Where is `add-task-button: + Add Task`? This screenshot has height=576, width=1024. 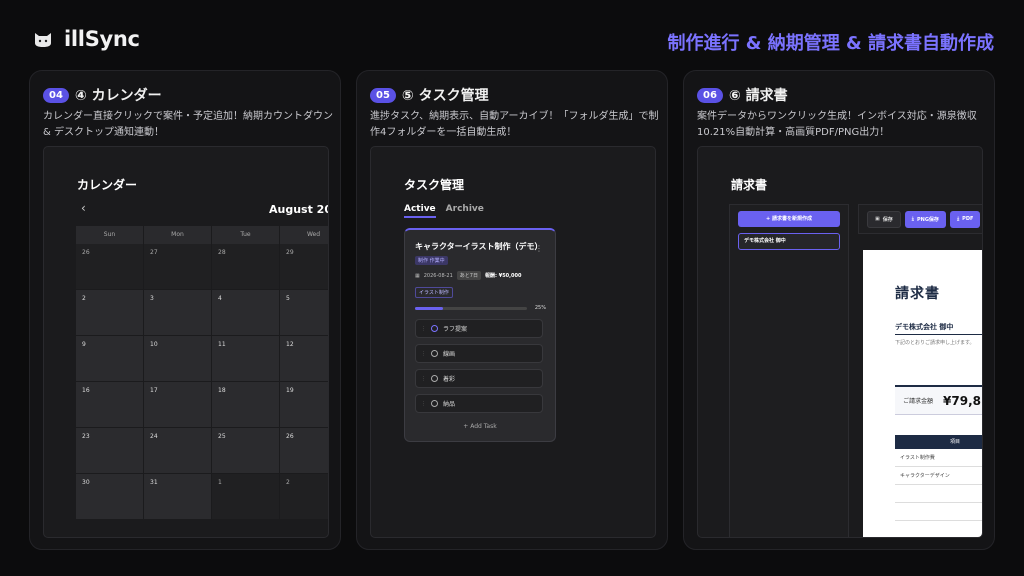
add-task-button: + Add Task is located at coordinates (480, 426).